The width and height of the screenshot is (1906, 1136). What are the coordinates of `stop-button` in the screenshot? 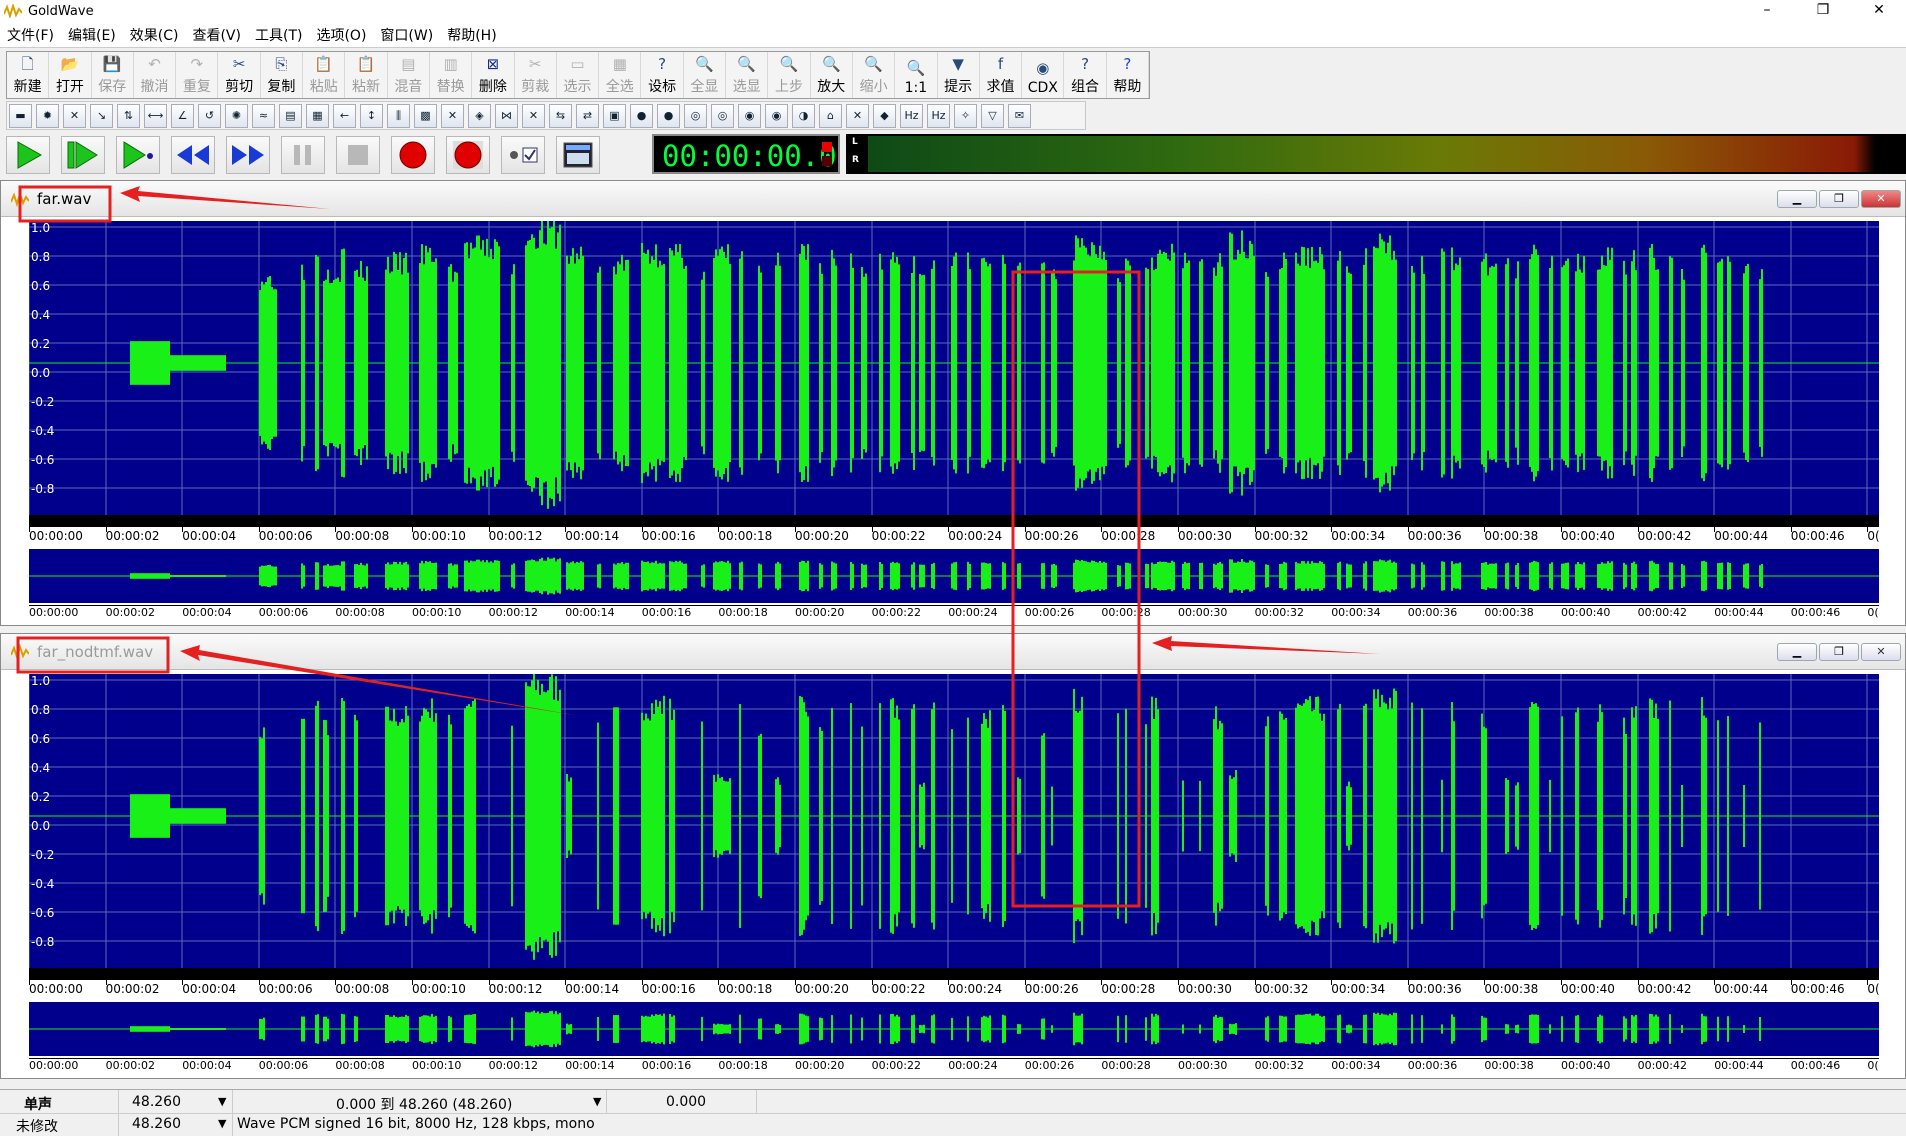 It's located at (358, 155).